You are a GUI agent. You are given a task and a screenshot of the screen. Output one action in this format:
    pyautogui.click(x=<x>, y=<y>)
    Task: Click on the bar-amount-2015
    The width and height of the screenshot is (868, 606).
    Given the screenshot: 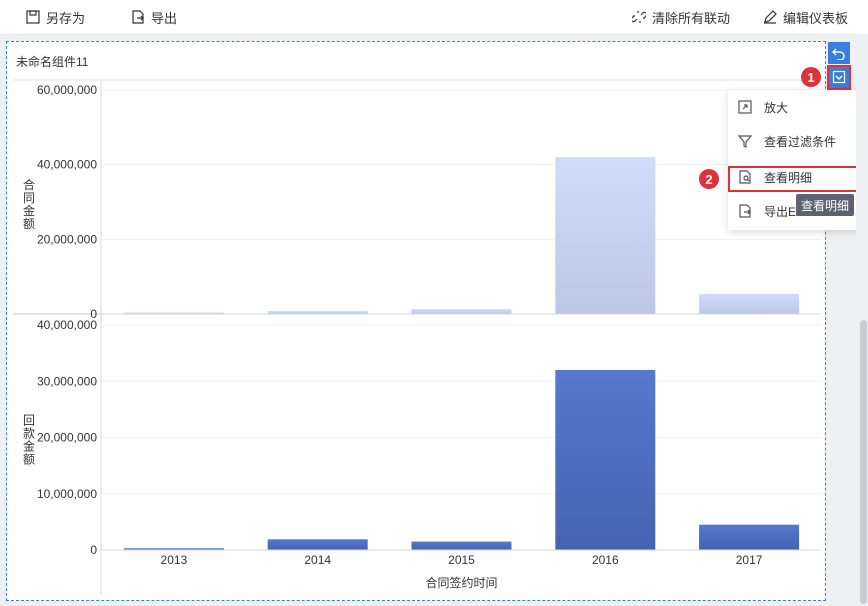 What is the action you would take?
    pyautogui.click(x=461, y=311)
    